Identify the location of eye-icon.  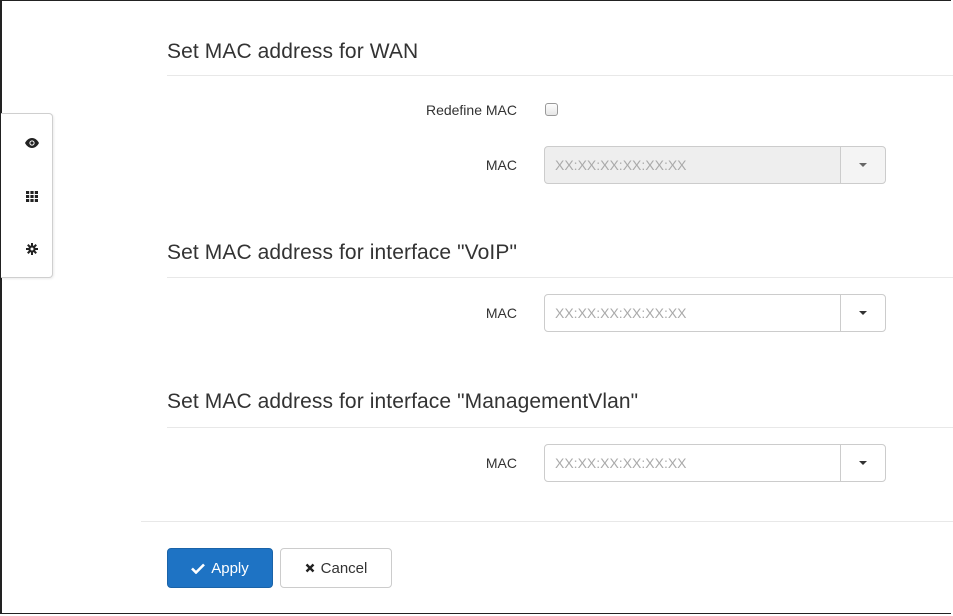
(32, 143).